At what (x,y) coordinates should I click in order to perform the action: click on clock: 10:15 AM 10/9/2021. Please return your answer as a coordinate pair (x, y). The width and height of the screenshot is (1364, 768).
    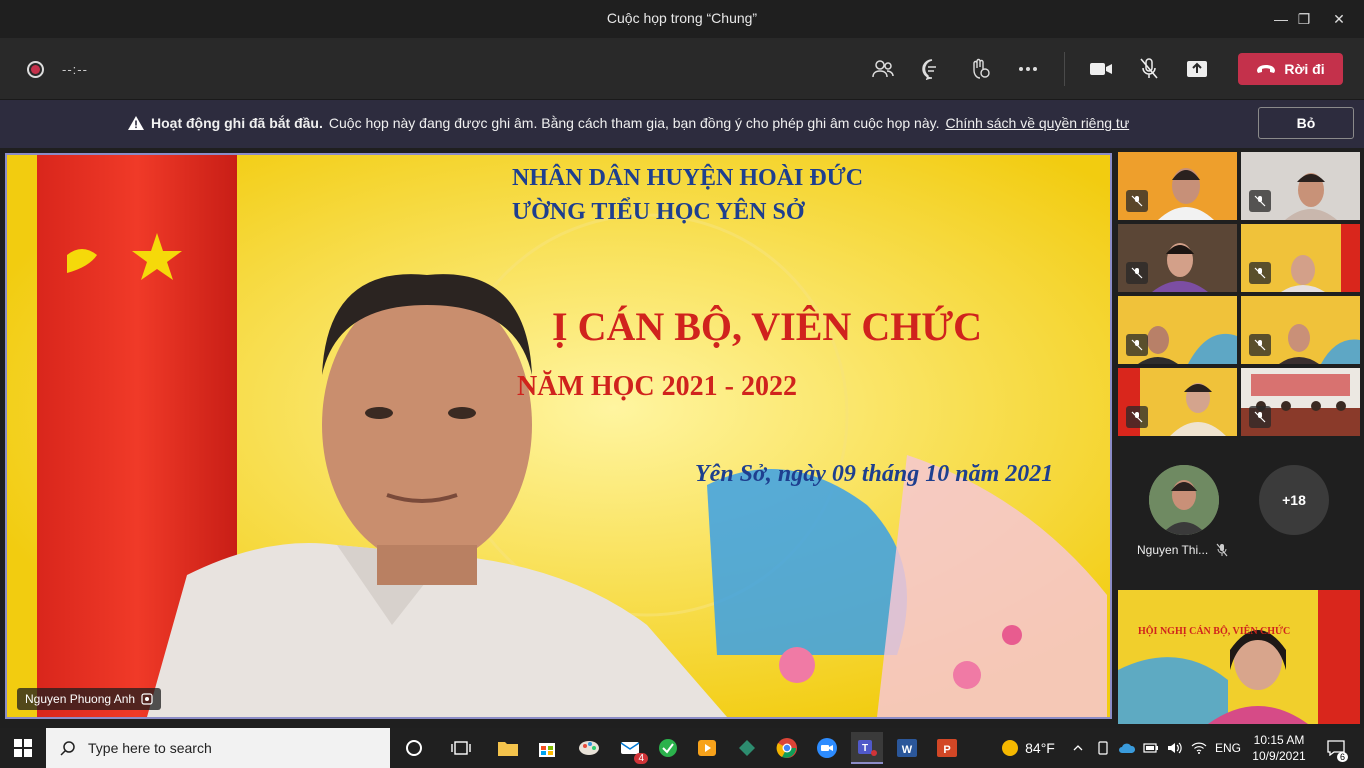
    Looking at the image, I should click on (1279, 748).